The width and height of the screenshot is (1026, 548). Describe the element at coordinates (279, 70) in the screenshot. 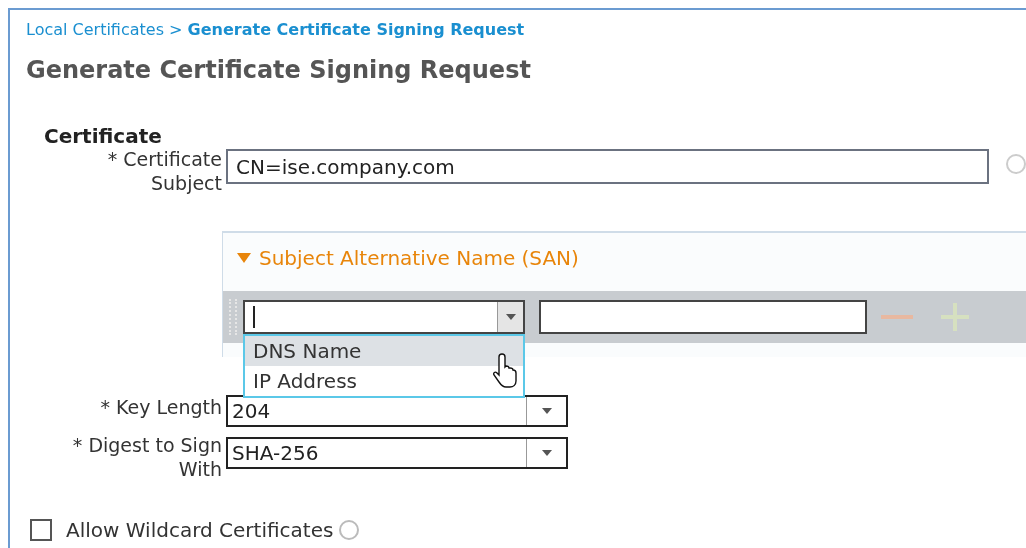

I see `page-title: Generate Certificate Signing Request` at that location.